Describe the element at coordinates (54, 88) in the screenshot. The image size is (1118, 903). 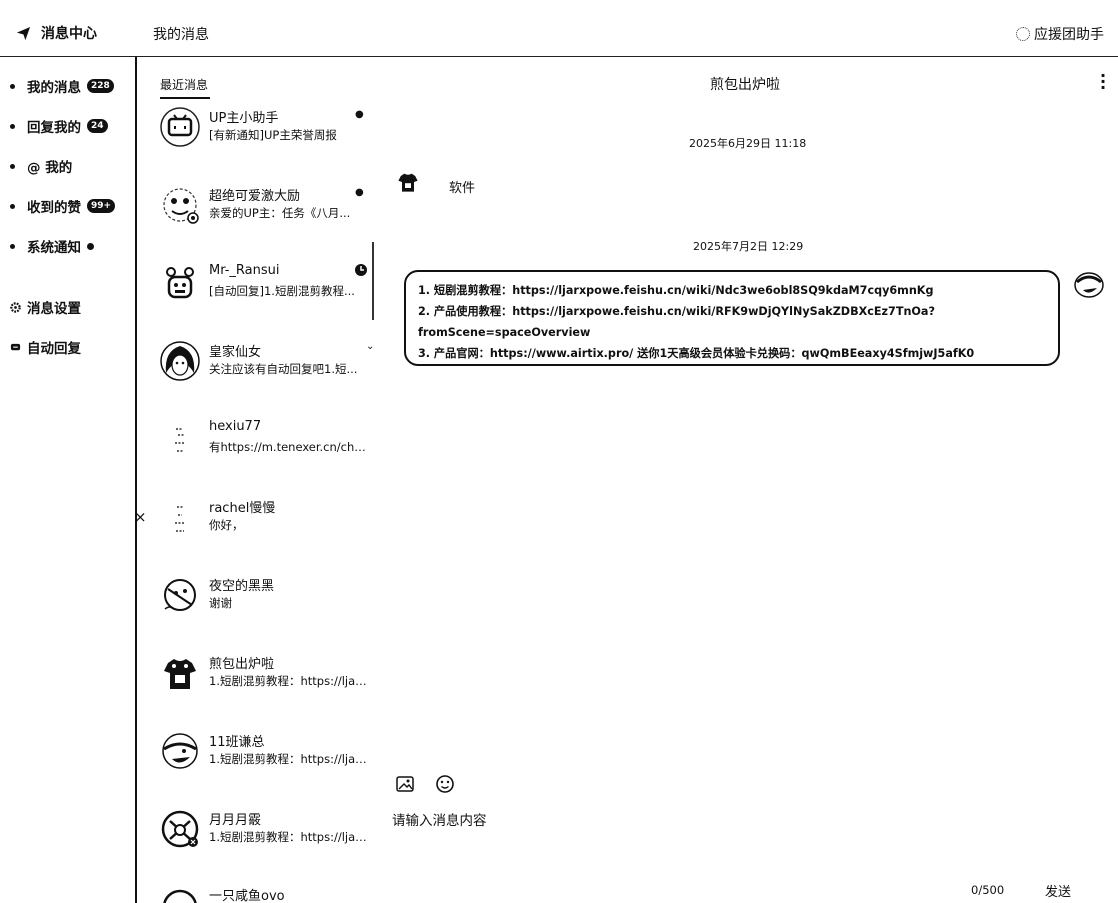
I see `sidebar-item-label: 我的消息` at that location.